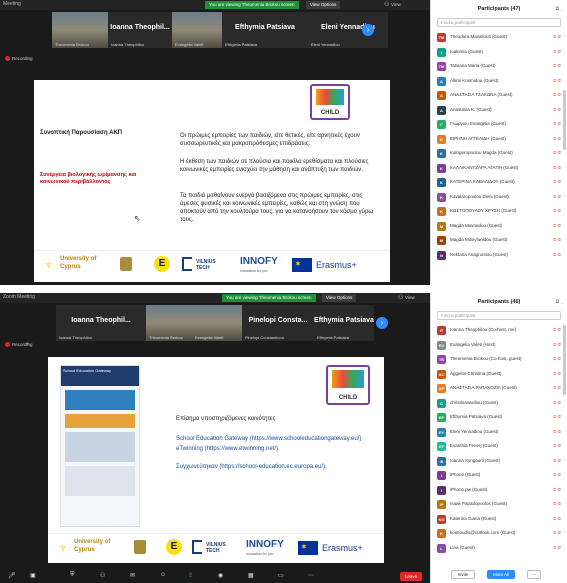 The image size is (567, 583). What do you see at coordinates (499, 461) in the screenshot?
I see `participant-row: IS Ioanna Syngouni (Guest) ⦸ ⊘` at bounding box center [499, 461].